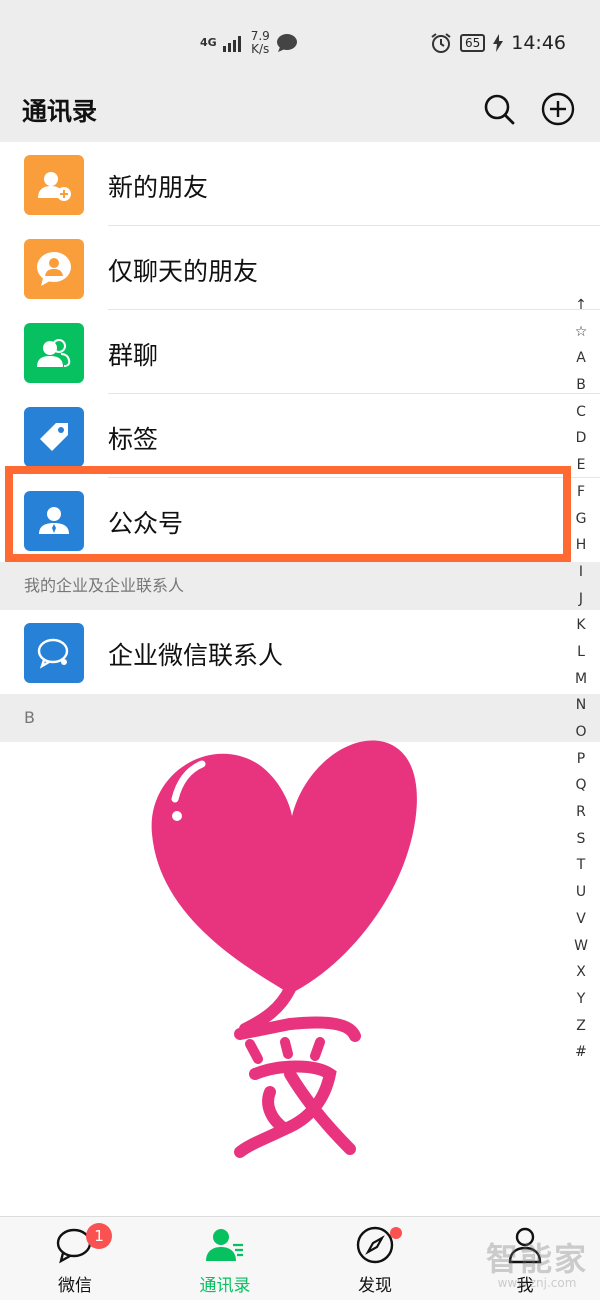  Describe the element at coordinates (537, 1259) in the screenshot. I see `watermark-logo: 智能家` at that location.